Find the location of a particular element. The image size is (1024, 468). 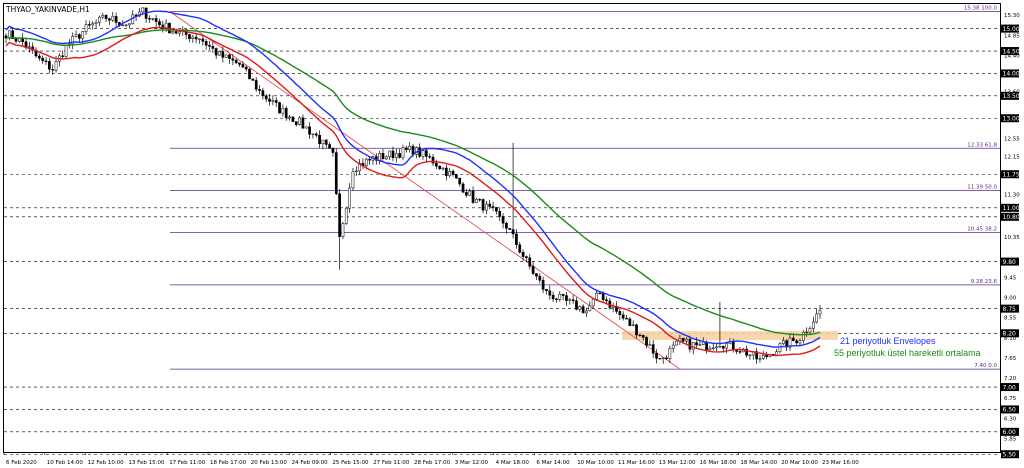

time-tick-label: 23 Mar 16:00 is located at coordinates (840, 463).